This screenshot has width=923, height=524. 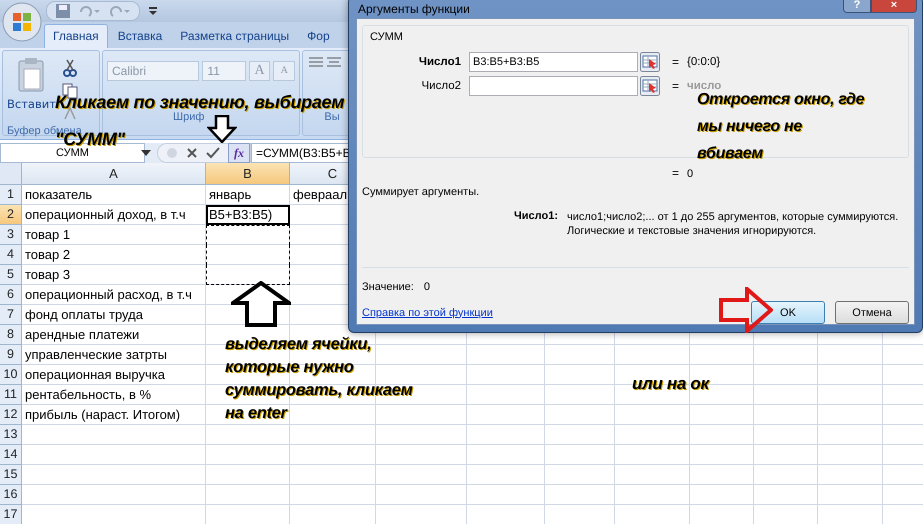 I want to click on table-cell-text: арендные платежи, so click(x=82, y=335).